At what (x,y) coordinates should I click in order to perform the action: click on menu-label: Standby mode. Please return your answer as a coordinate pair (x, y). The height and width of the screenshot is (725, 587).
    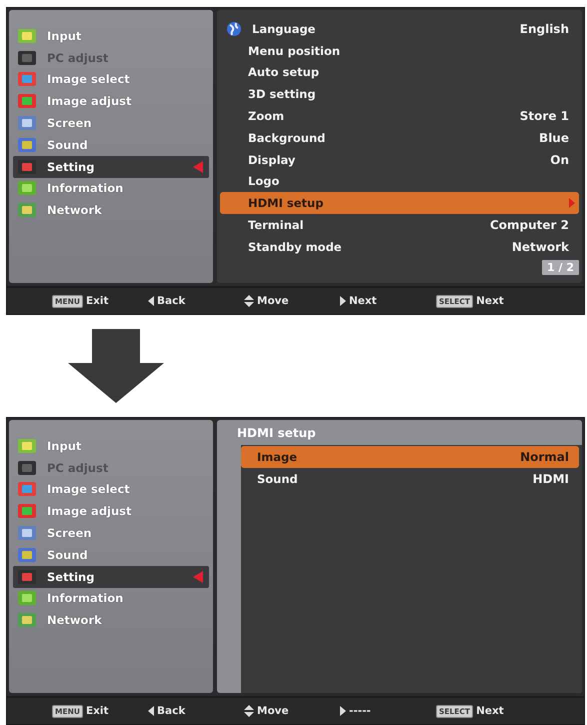
    Looking at the image, I should click on (295, 247).